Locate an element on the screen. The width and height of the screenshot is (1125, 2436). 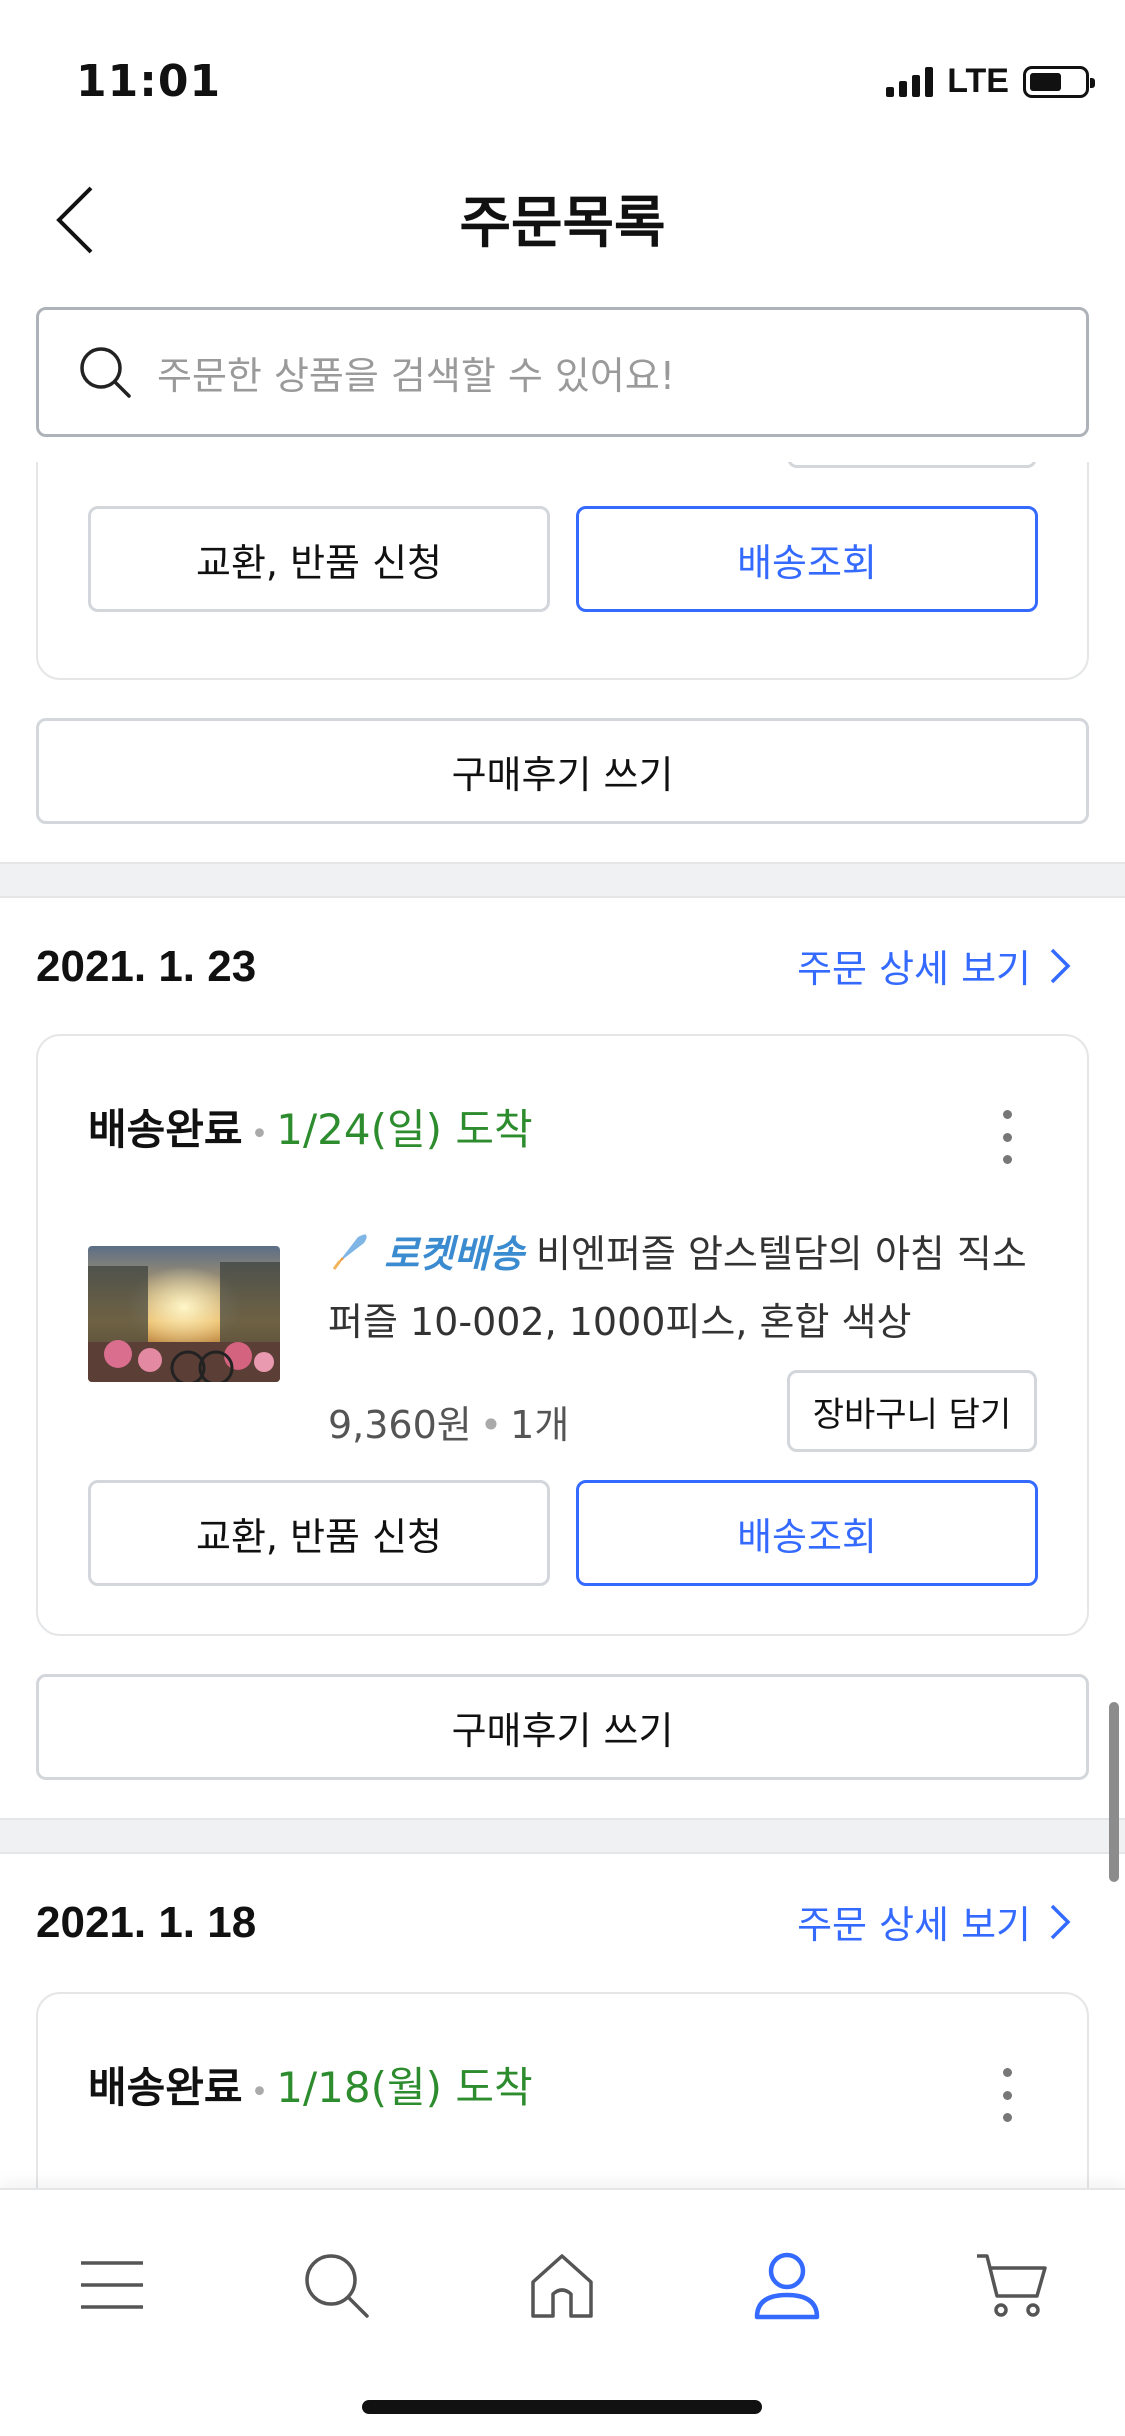
header: 주문목록 is located at coordinates (562, 215).